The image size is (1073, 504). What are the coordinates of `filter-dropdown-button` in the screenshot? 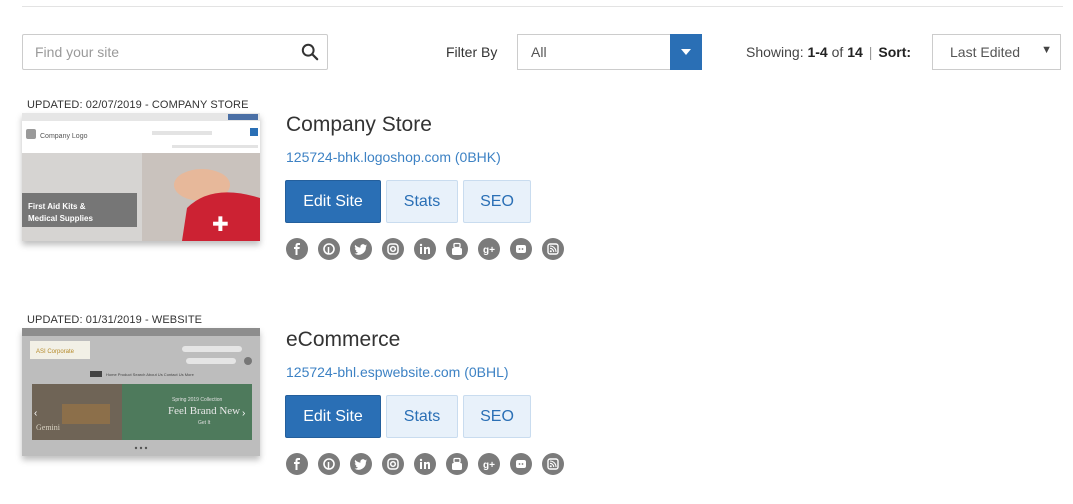 It's located at (686, 52).